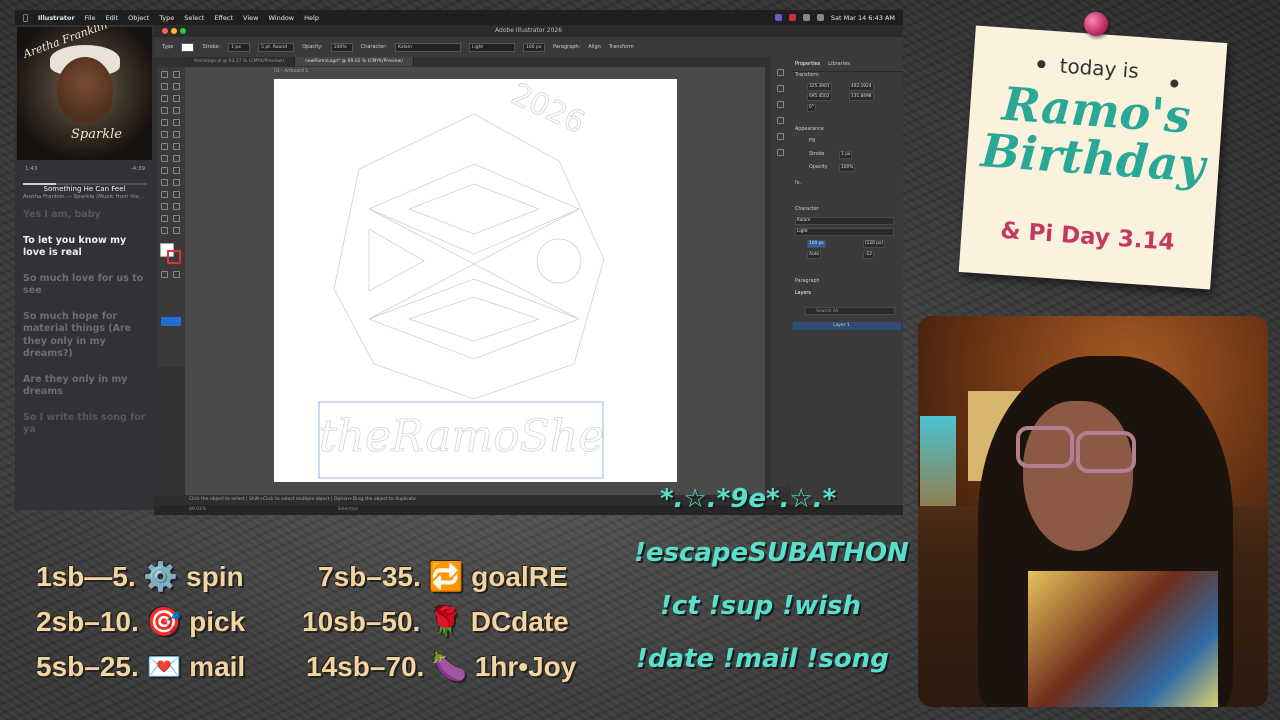  I want to click on direct-selection-tool-icon, so click(176, 74).